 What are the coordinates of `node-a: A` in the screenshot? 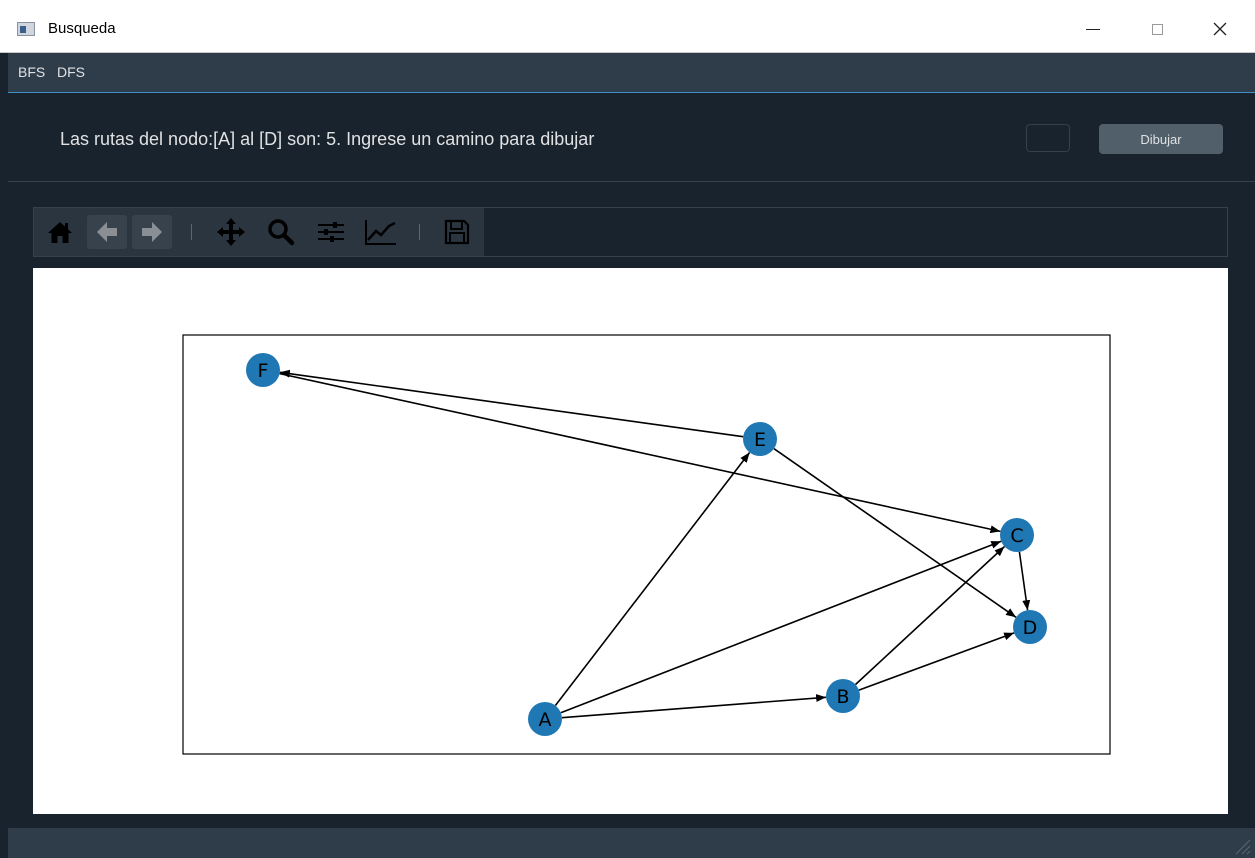 It's located at (545, 719).